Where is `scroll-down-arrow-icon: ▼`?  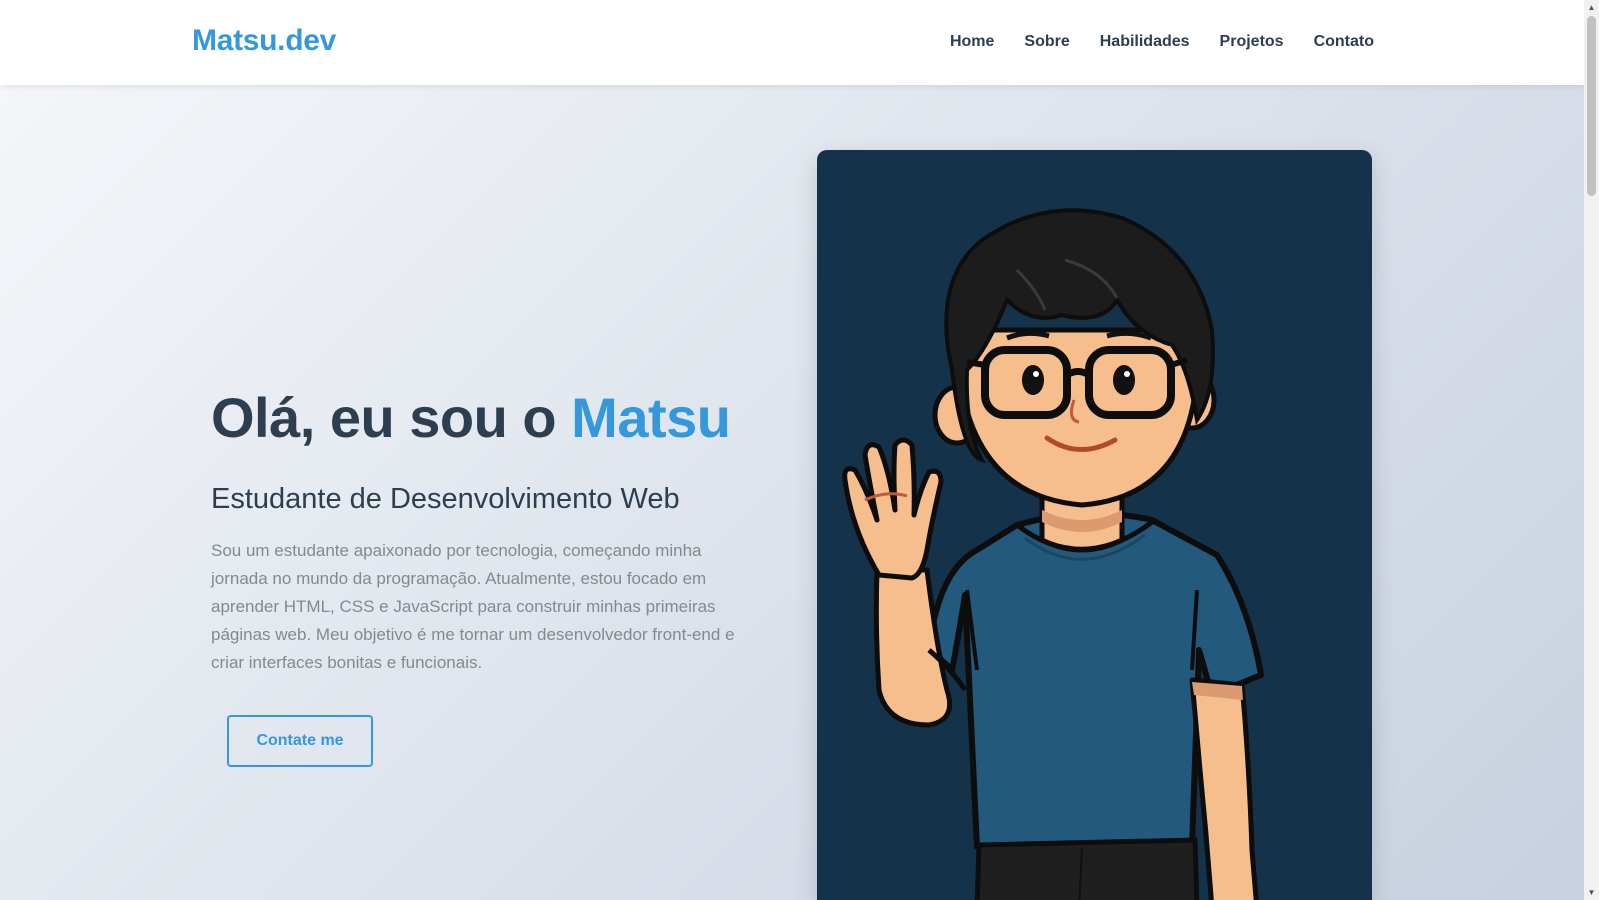
scroll-down-arrow-icon: ▼ is located at coordinates (1591, 892).